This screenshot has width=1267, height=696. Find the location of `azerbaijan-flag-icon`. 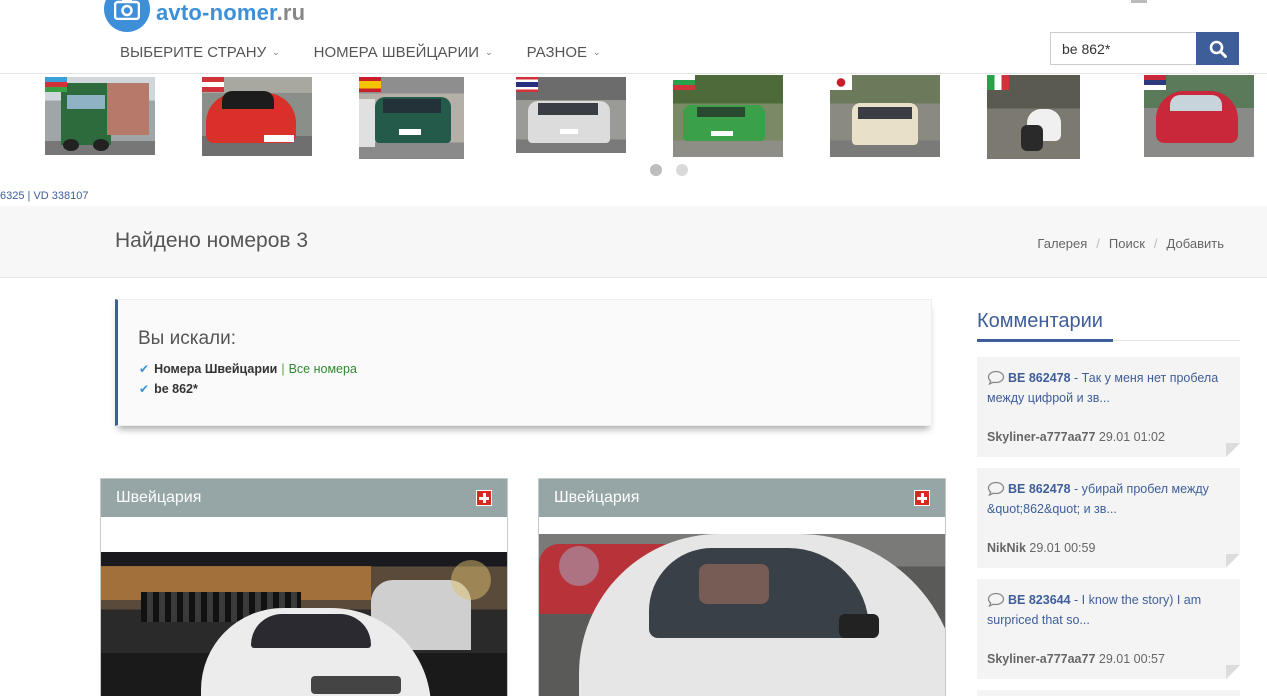

azerbaijan-flag-icon is located at coordinates (56, 84).